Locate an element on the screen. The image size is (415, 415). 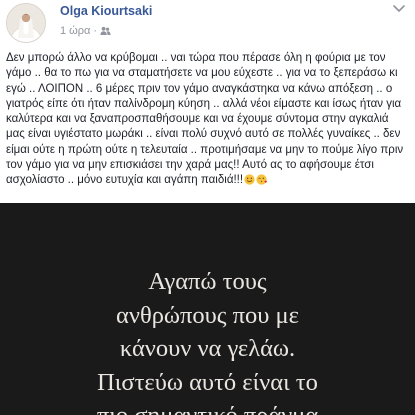
author-avatar is located at coordinates (26, 23).